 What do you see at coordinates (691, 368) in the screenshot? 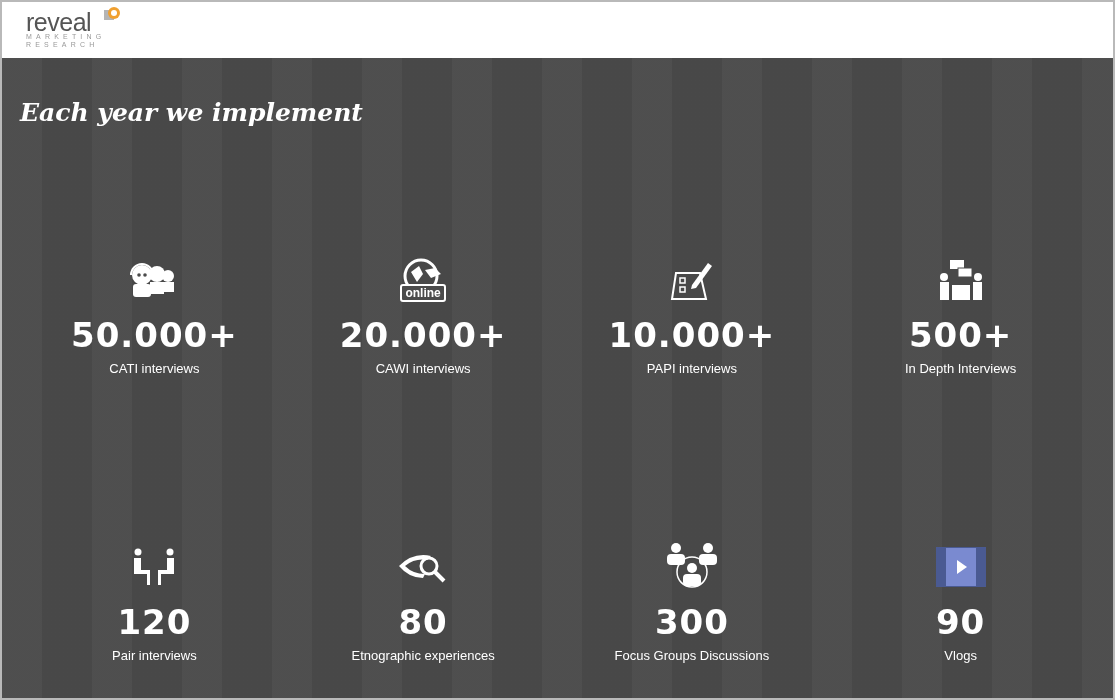
I see `stat-label: PAPI interviews` at bounding box center [691, 368].